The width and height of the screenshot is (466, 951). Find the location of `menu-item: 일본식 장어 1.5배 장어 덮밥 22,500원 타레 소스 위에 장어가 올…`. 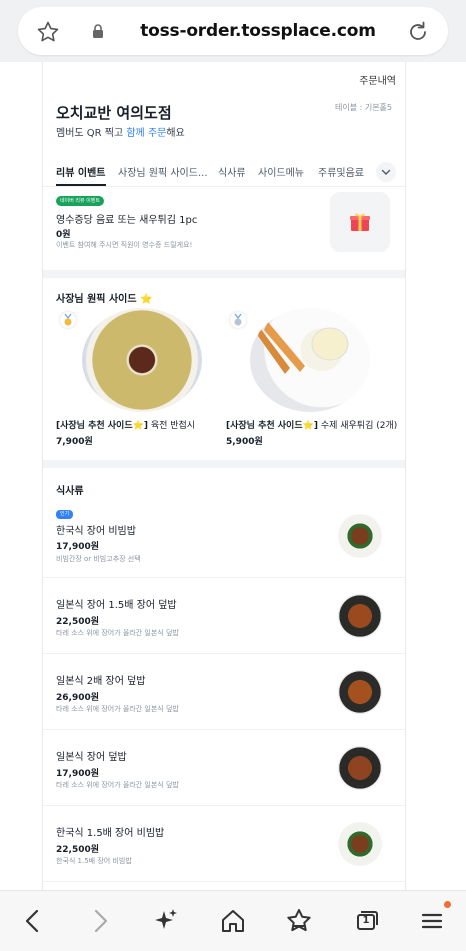

menu-item: 일본식 장어 1.5배 장어 덮밥 22,500원 타레 소스 위에 장어가 올… is located at coordinates (224, 616).